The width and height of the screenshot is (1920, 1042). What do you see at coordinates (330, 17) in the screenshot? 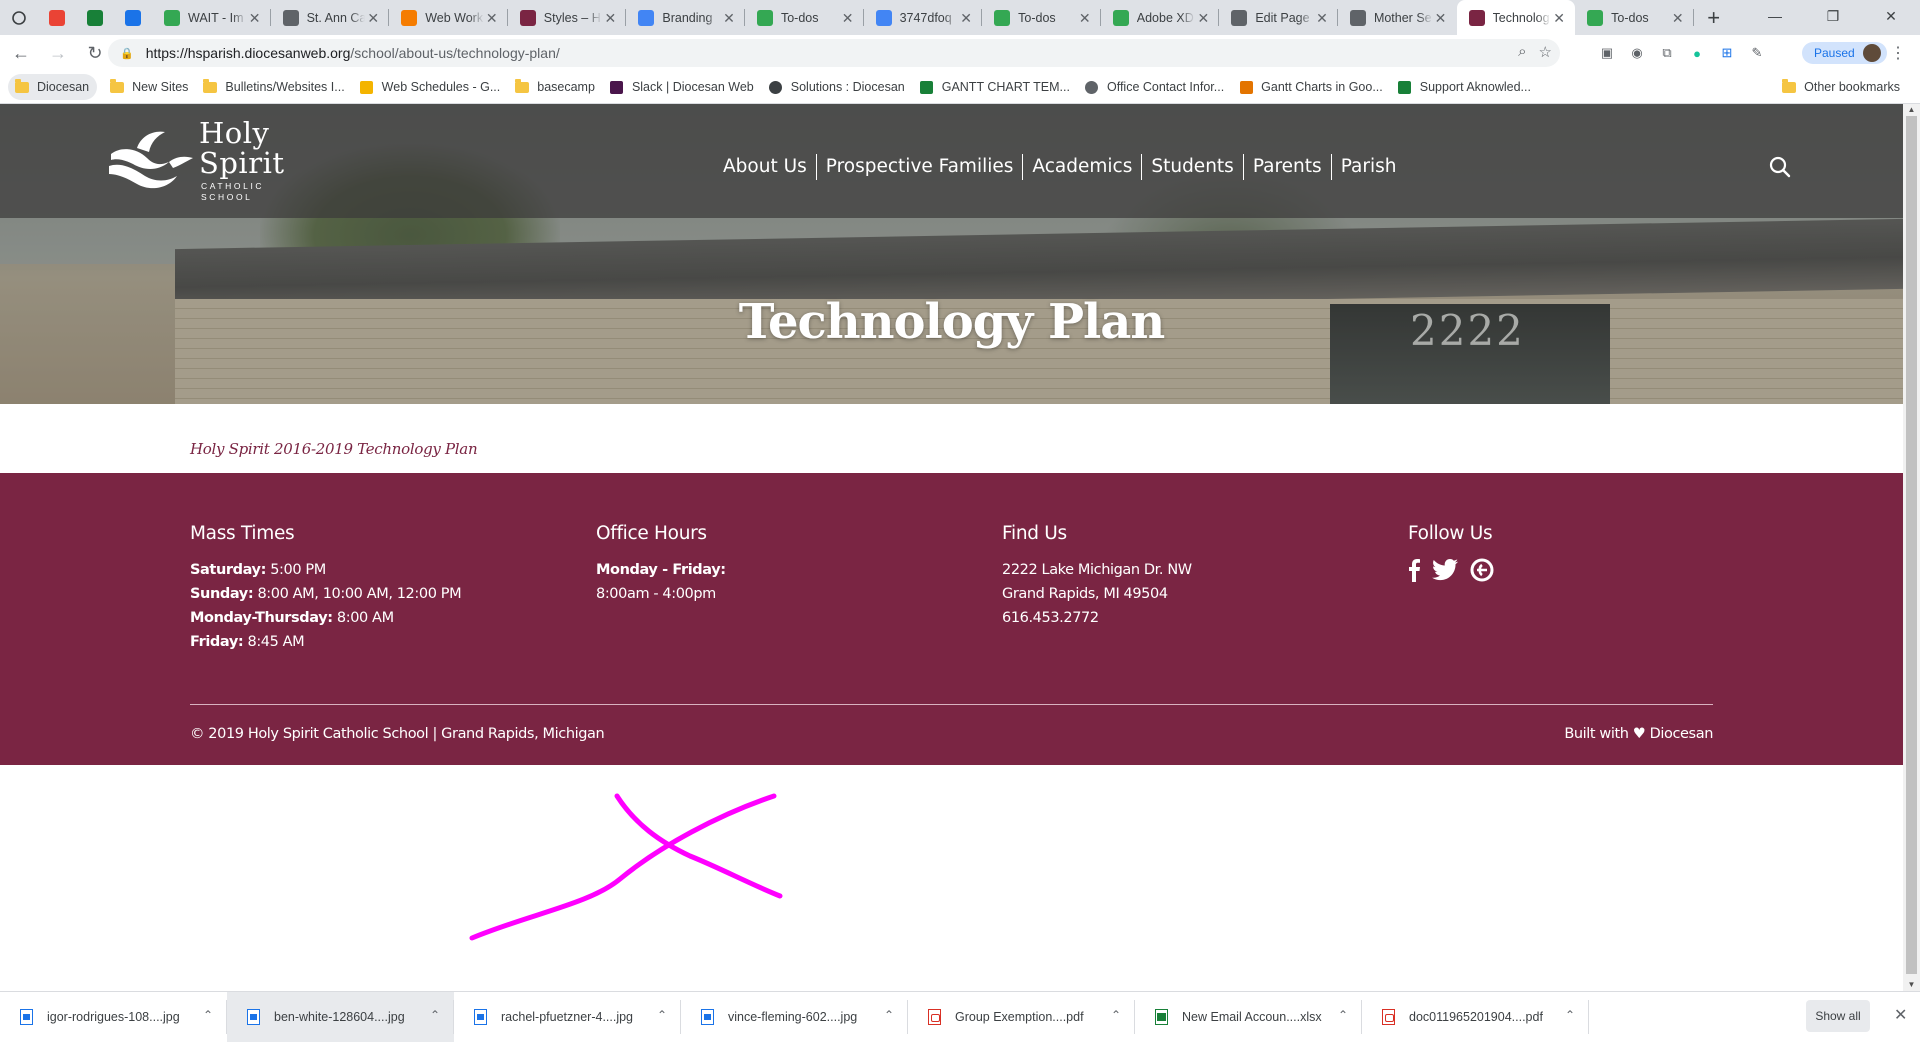
I see `tab: St. Ann Ca ✕` at bounding box center [330, 17].